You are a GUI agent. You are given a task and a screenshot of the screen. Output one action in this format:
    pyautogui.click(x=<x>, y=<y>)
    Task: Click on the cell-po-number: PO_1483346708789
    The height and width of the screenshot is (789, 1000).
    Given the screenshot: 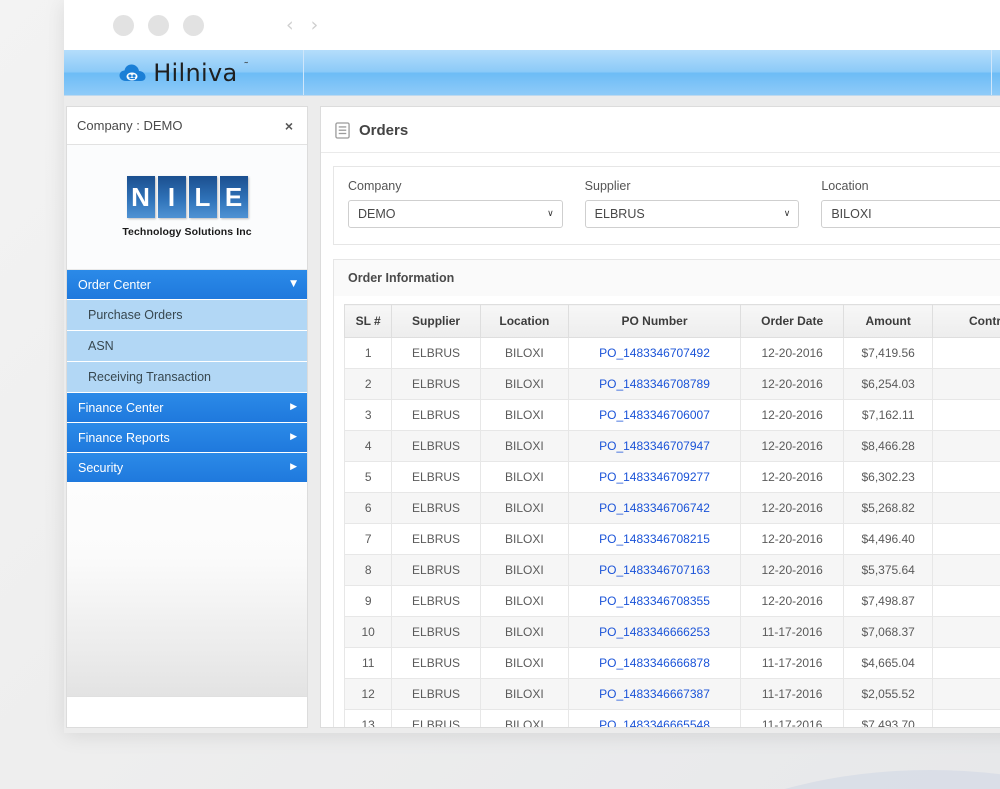 What is the action you would take?
    pyautogui.click(x=654, y=384)
    